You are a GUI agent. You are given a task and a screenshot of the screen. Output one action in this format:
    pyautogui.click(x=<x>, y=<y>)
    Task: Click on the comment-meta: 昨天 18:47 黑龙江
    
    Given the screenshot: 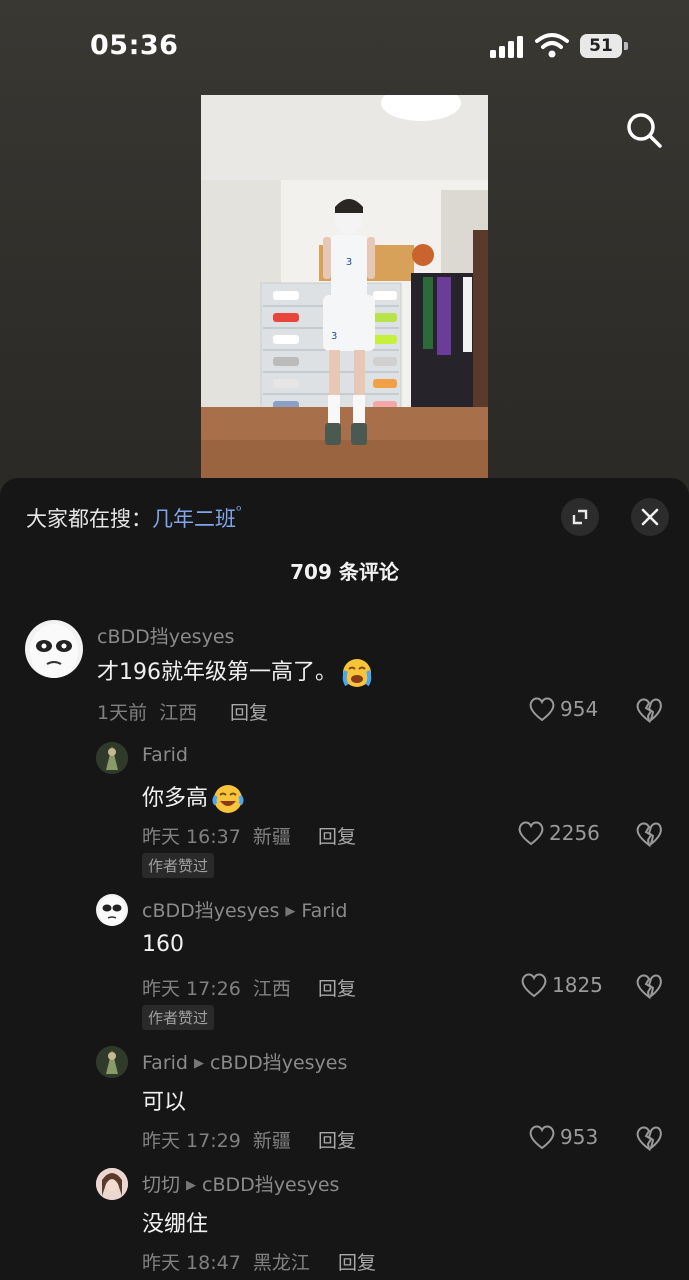 What is the action you would take?
    pyautogui.click(x=226, y=1261)
    